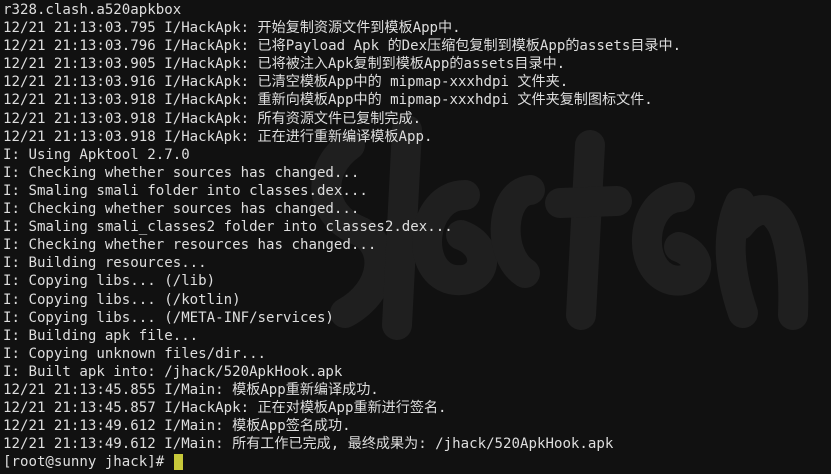  I want to click on block-cursor-icon, so click(178, 462).